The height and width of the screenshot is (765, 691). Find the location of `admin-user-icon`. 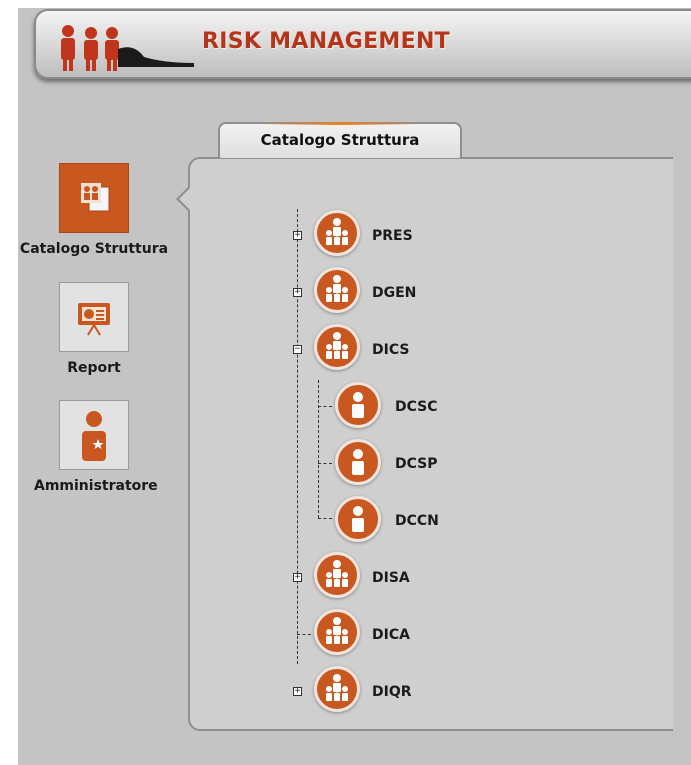

admin-user-icon is located at coordinates (94, 436).